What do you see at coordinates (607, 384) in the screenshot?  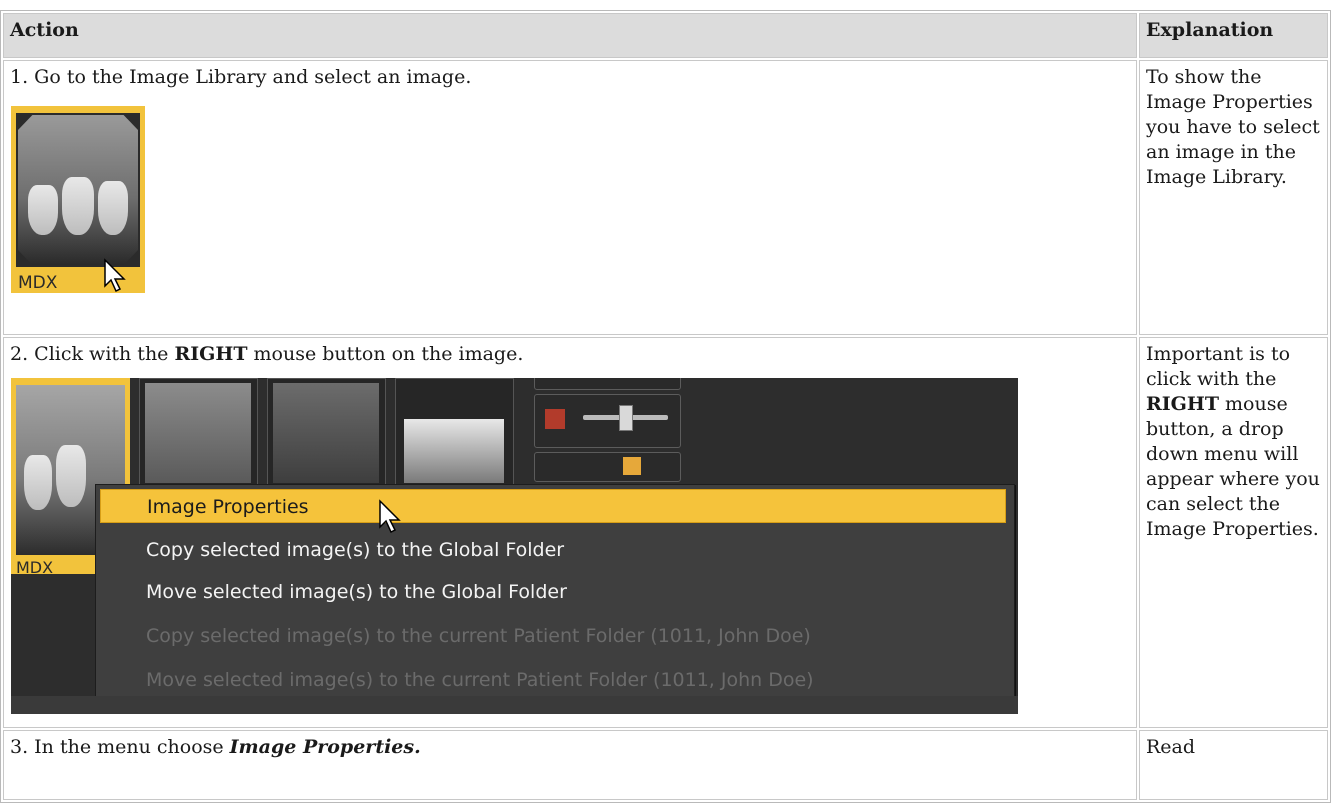 I see `tool-panel-top` at bounding box center [607, 384].